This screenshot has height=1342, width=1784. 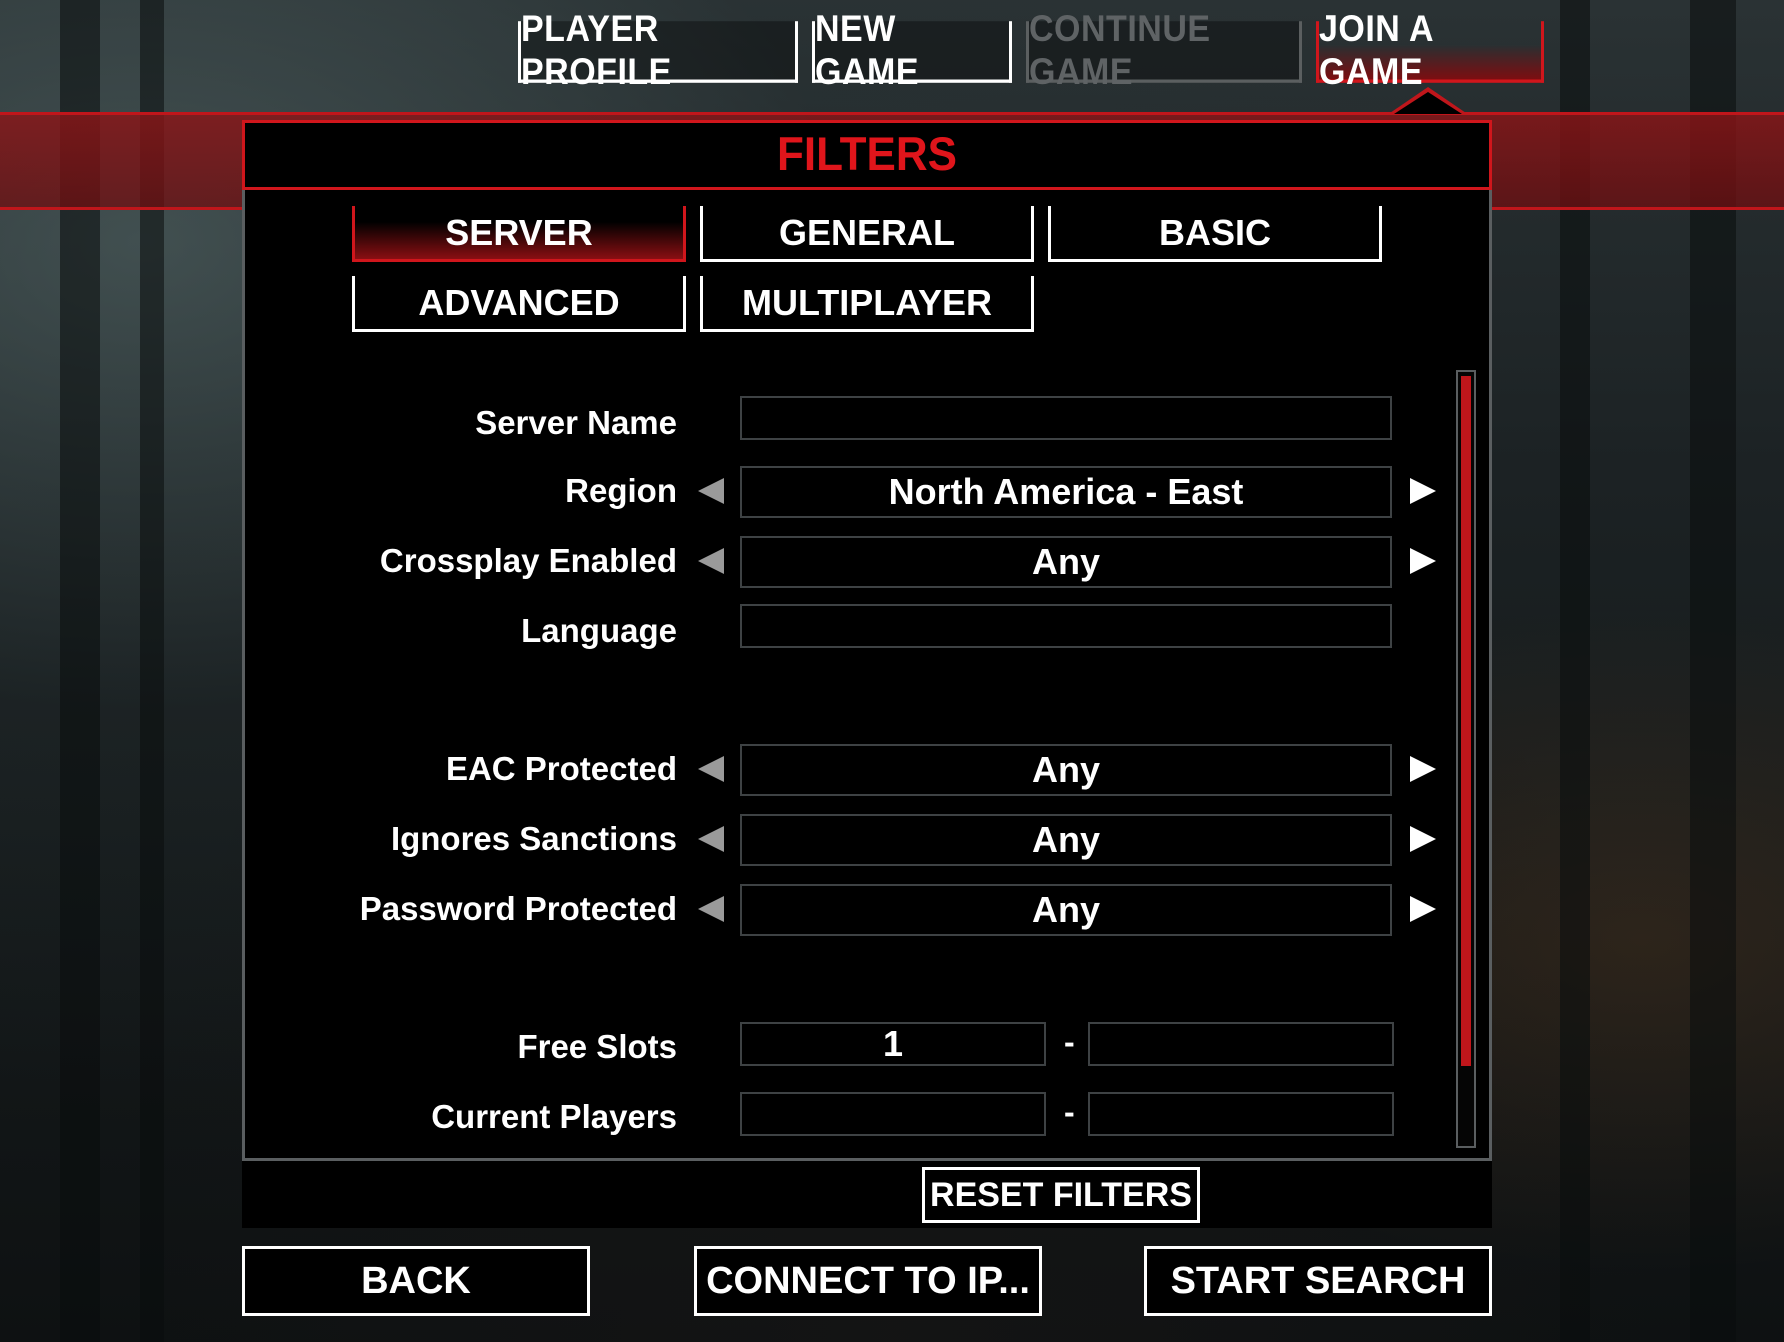 What do you see at coordinates (576, 422) in the screenshot?
I see `server-name-label: Server Name` at bounding box center [576, 422].